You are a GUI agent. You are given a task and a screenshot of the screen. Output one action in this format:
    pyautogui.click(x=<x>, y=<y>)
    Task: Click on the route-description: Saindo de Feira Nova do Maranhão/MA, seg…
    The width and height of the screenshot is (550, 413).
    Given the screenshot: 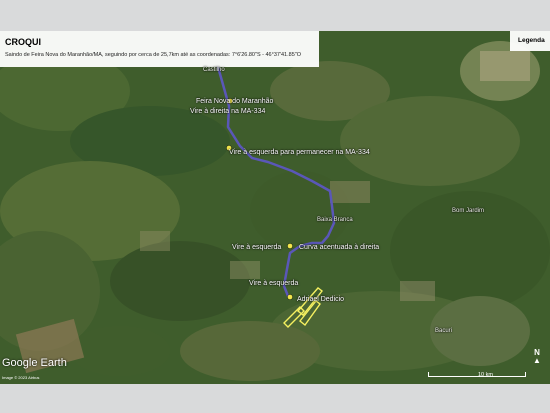 What is the action you would take?
    pyautogui.click(x=153, y=55)
    